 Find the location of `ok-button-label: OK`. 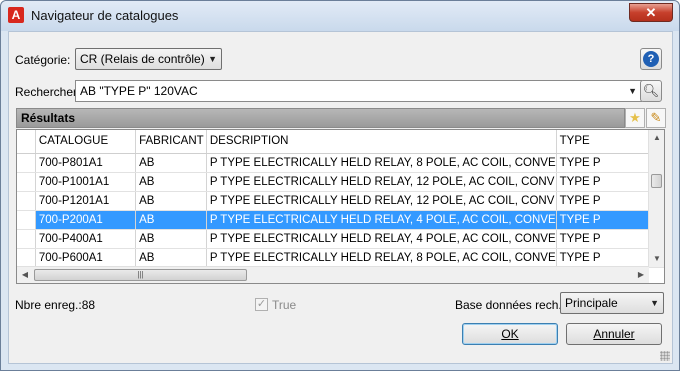

ok-button-label: OK is located at coordinates (510, 334).